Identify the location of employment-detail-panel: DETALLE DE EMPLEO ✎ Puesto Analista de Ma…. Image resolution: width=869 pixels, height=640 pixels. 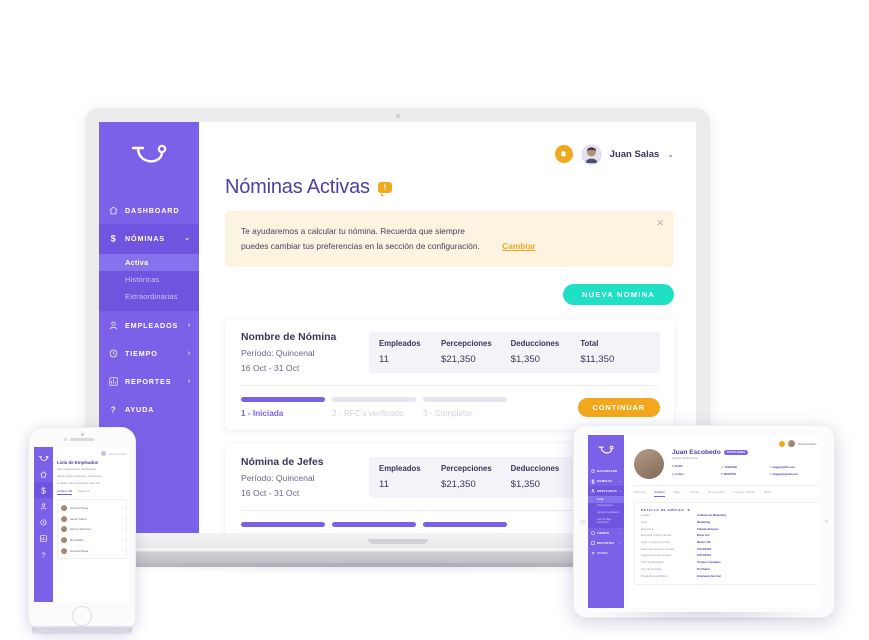
(726, 543).